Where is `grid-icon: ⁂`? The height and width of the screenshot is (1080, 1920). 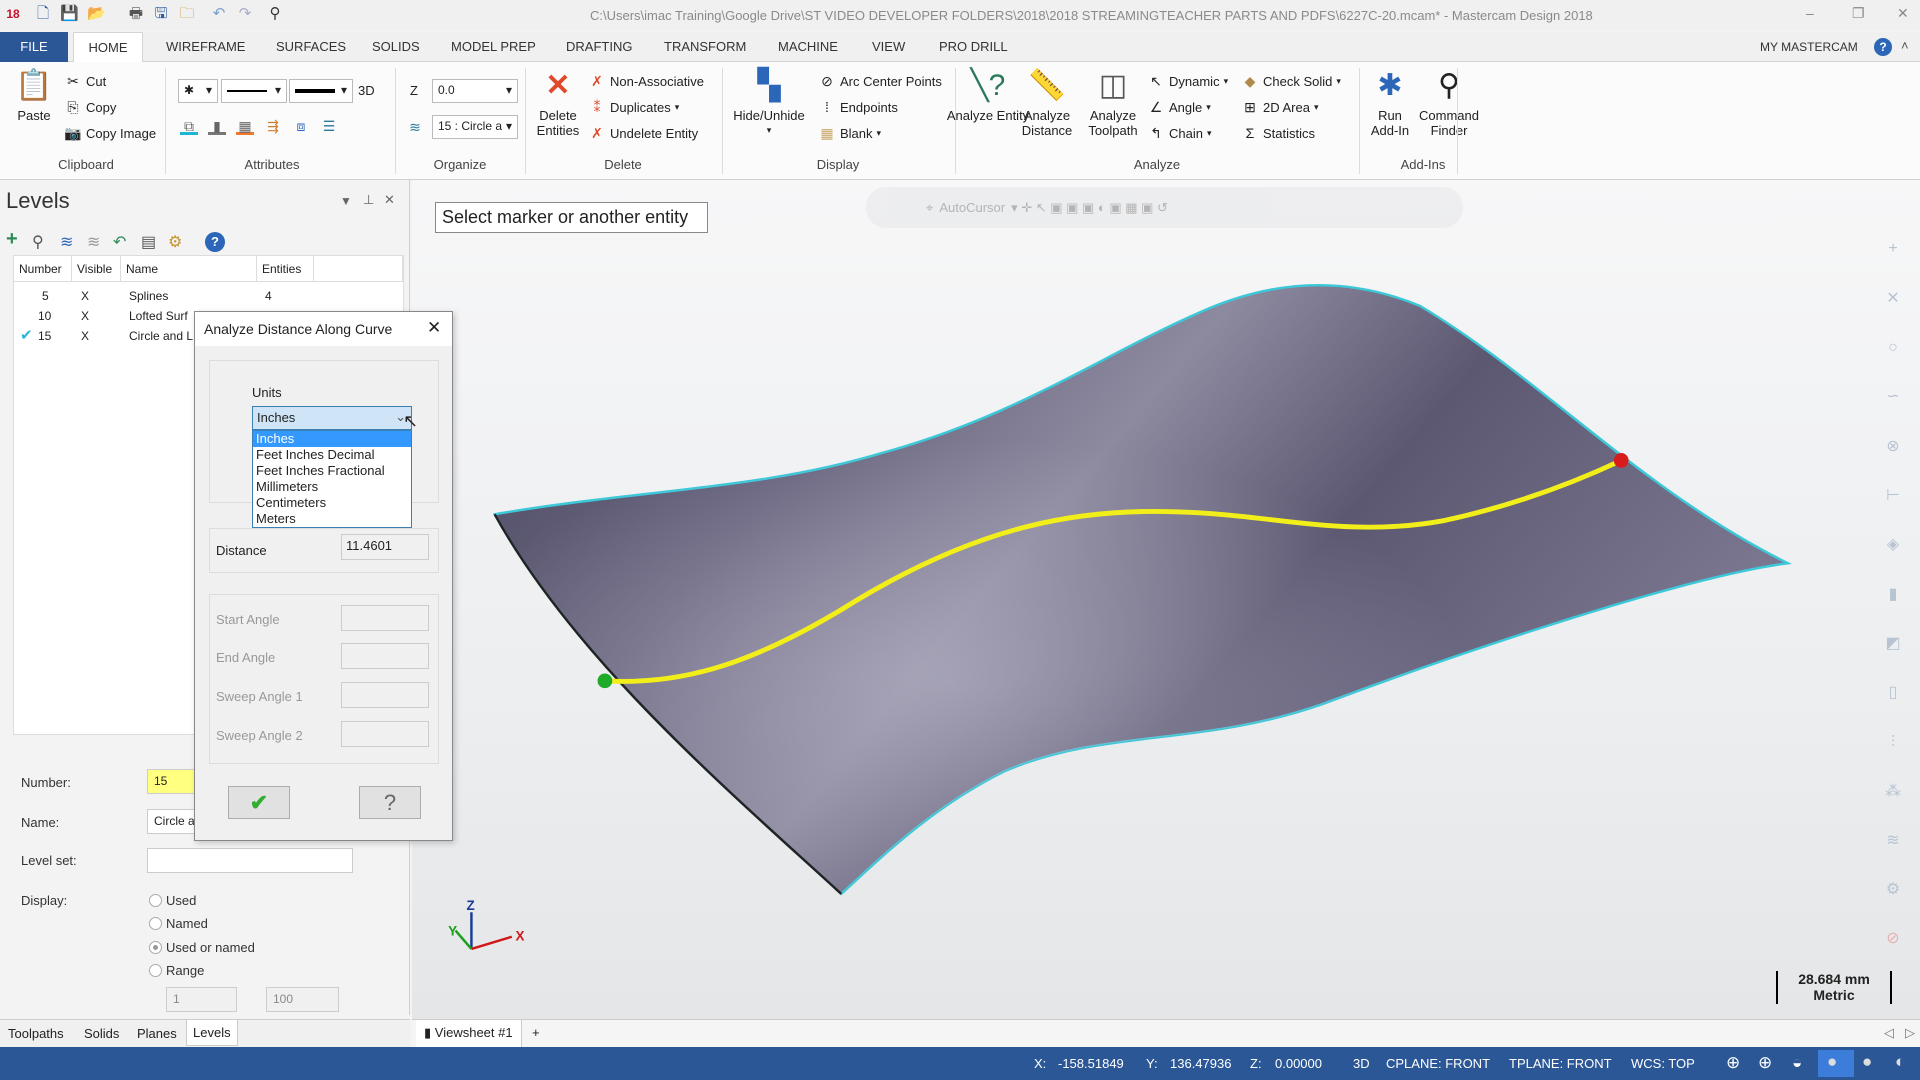
grid-icon: ⁂ is located at coordinates (1893, 792).